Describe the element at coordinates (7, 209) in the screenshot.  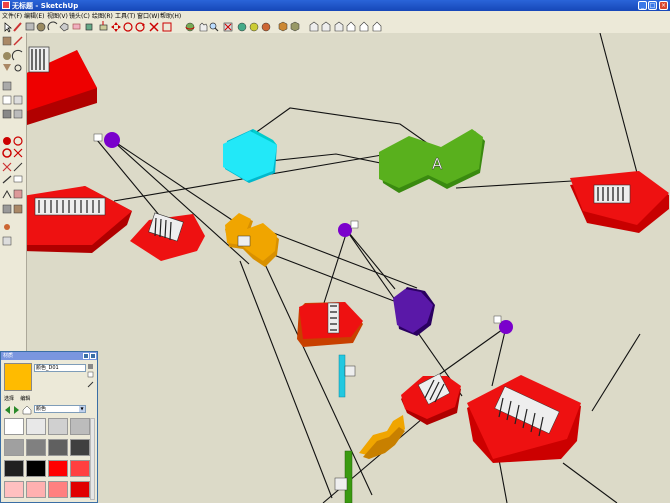
I see `look-around-icon` at that location.